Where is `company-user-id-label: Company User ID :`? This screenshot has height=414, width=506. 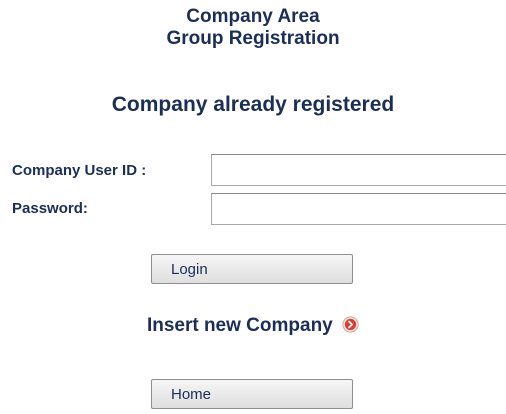 company-user-id-label: Company User ID : is located at coordinates (79, 170).